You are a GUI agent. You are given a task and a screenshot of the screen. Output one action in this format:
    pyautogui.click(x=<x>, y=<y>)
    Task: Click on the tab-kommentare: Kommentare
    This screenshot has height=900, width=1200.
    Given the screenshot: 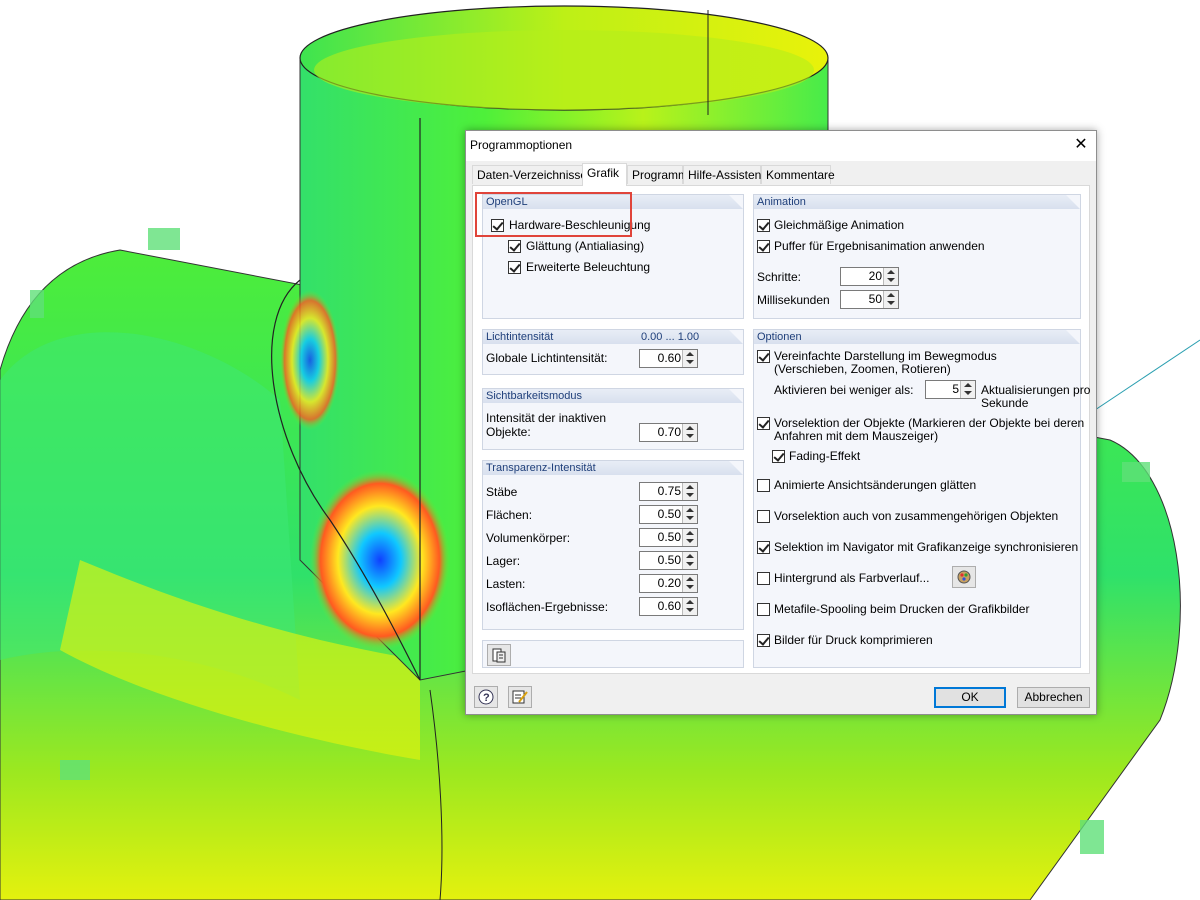 What is the action you would take?
    pyautogui.click(x=798, y=174)
    